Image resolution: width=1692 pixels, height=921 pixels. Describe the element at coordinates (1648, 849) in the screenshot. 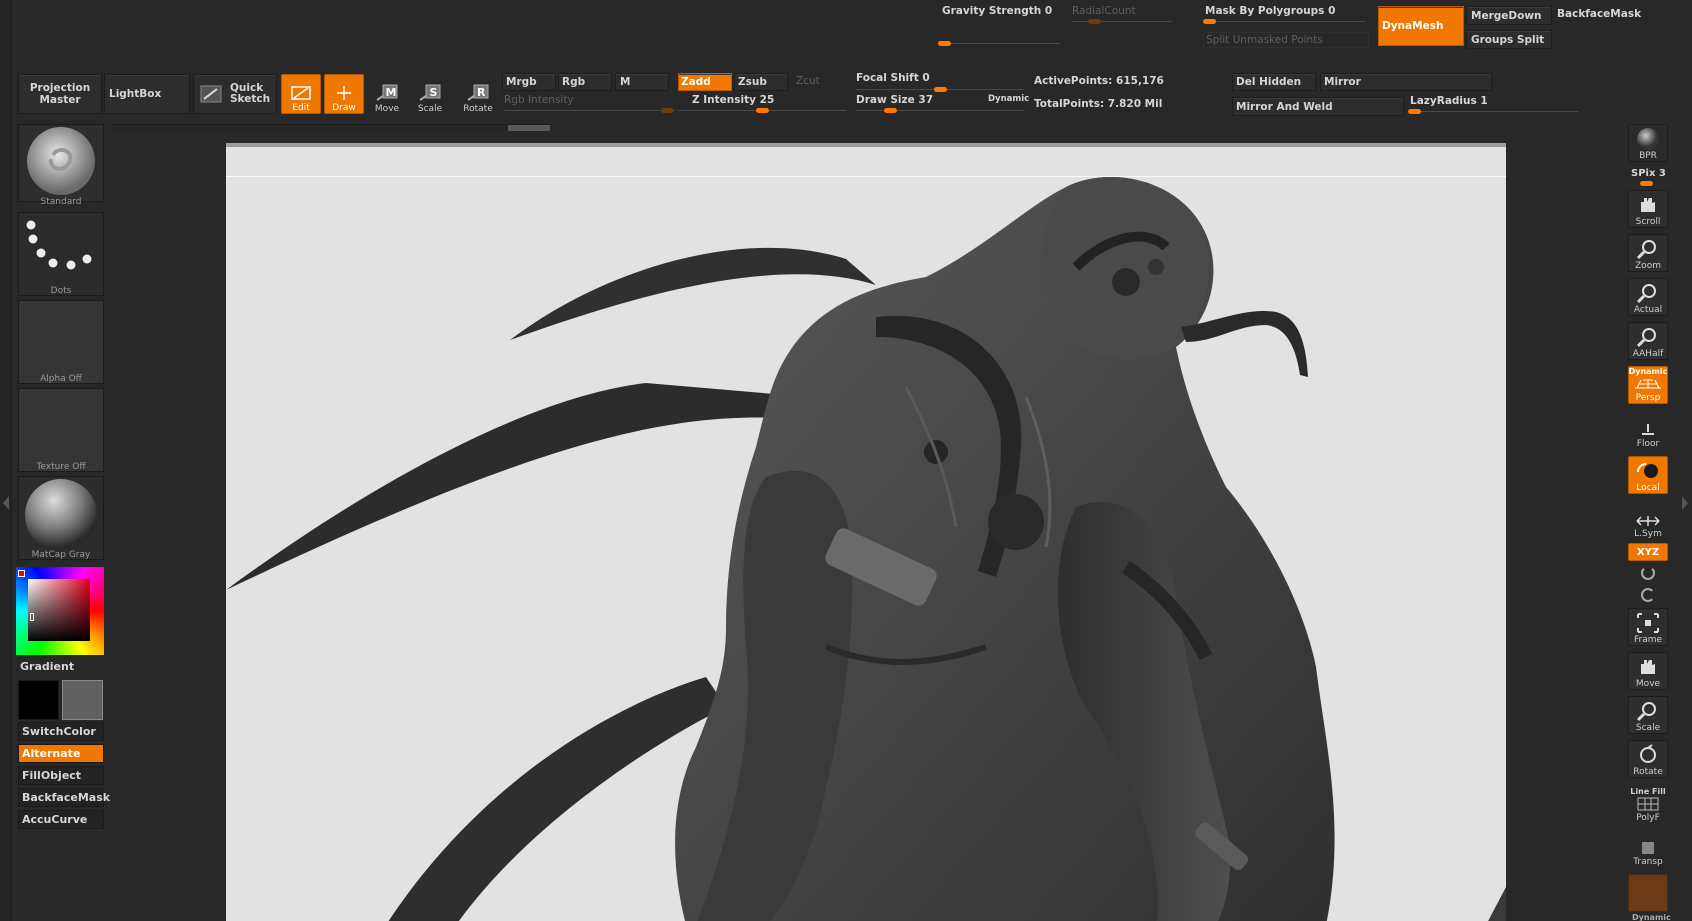

I see `transp-button: Transp` at that location.